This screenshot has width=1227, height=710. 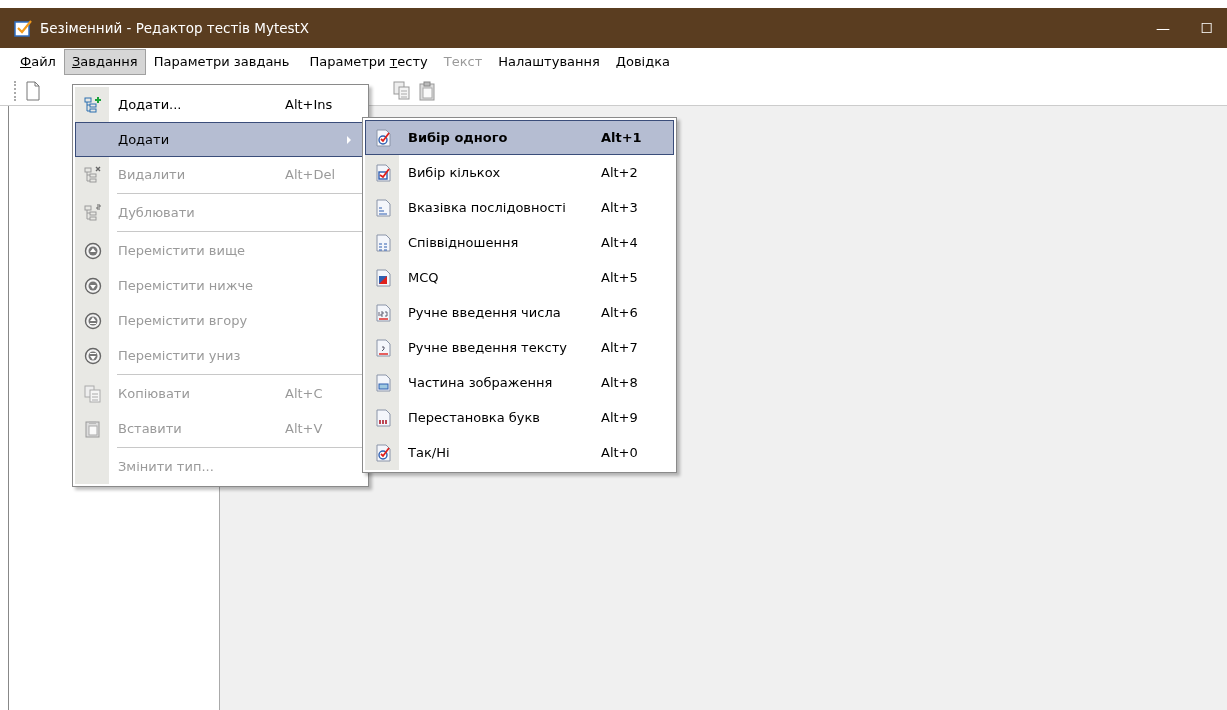 I want to click on minimize-button: —, so click(x=1163, y=28).